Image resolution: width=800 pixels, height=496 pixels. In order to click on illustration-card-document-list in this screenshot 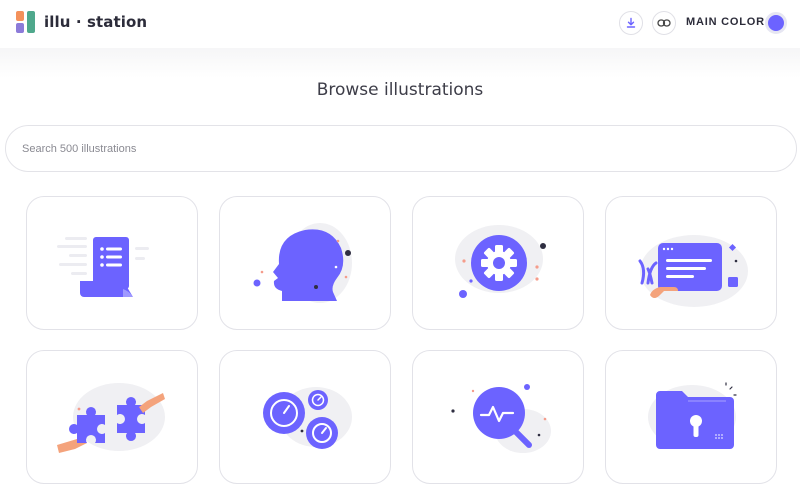, I will do `click(112, 263)`.